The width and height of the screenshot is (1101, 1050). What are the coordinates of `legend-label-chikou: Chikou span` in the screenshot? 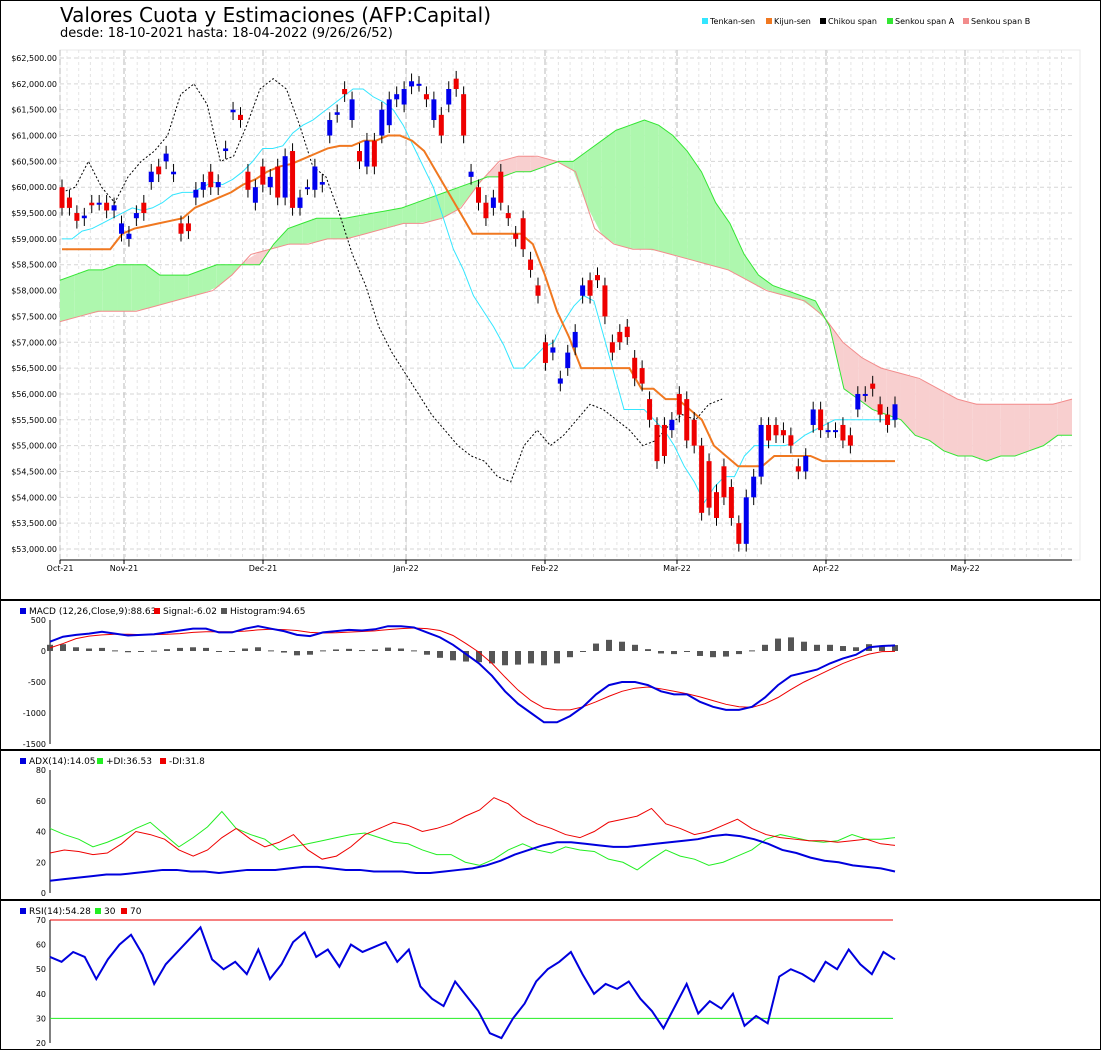 It's located at (852, 21).